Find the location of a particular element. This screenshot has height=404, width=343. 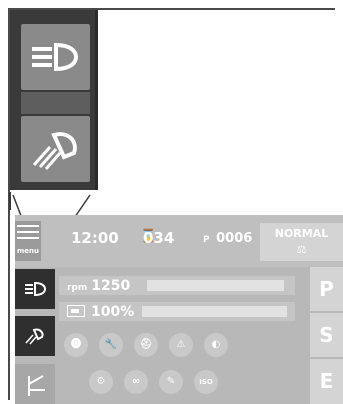

connector-icon: ⚙ is located at coordinates (101, 382).